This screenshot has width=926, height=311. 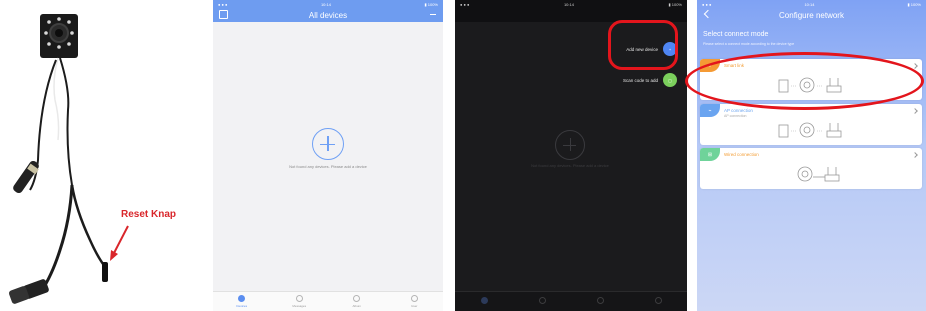 I want to click on antenna-icon: ⌁, so click(x=710, y=110).